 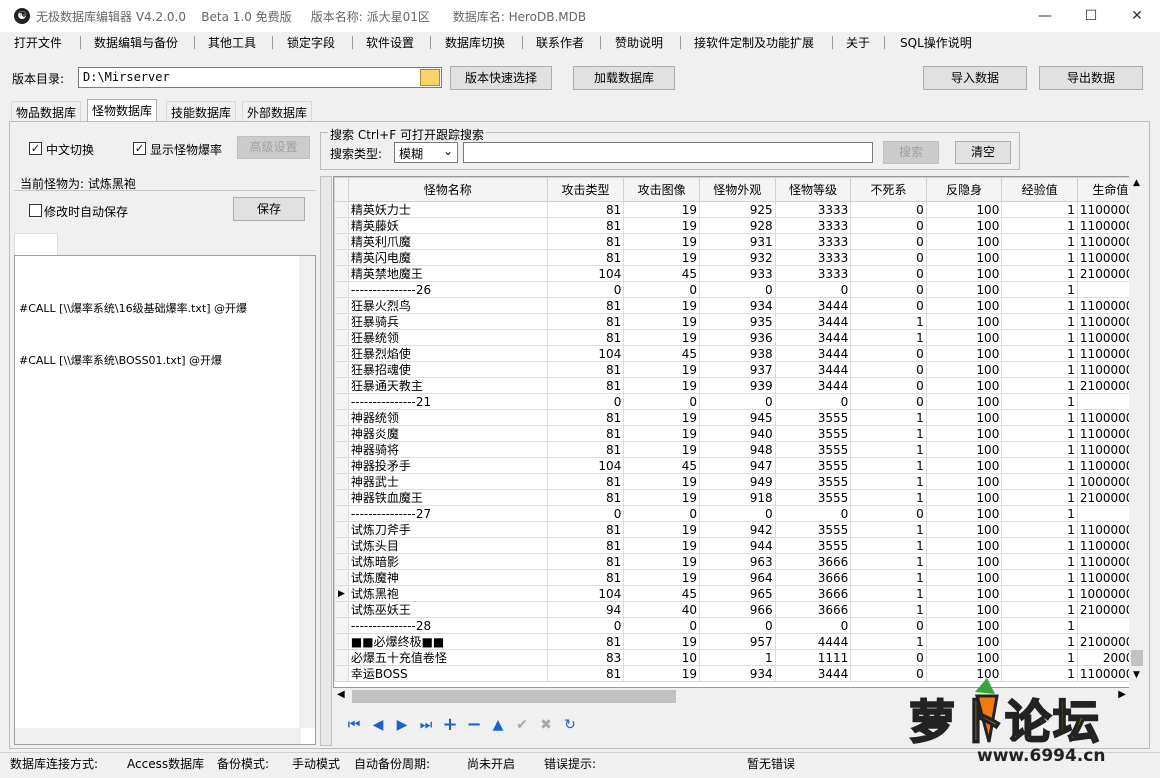 I want to click on menu-custom: 接软件定制及功能扩展, so click(x=754, y=42).